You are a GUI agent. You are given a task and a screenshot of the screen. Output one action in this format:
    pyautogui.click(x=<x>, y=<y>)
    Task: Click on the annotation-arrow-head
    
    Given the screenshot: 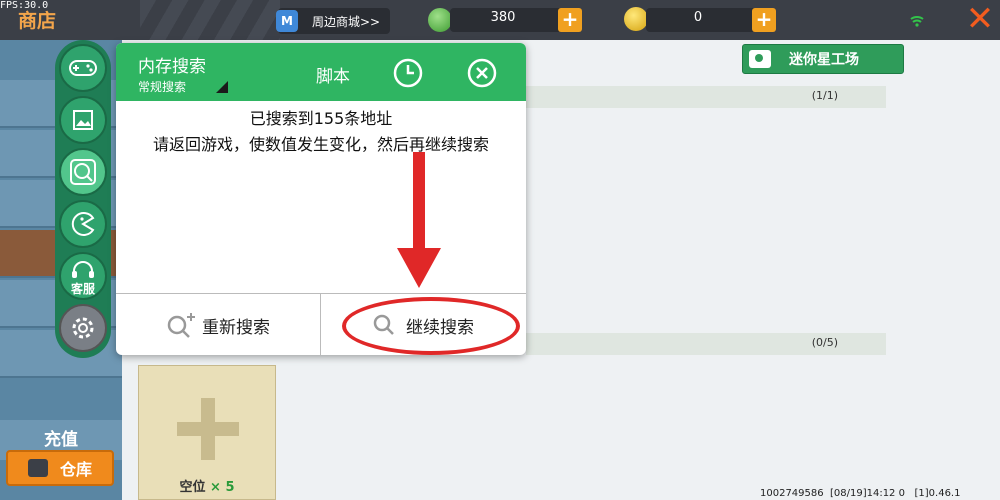 What is the action you would take?
    pyautogui.click(x=419, y=268)
    